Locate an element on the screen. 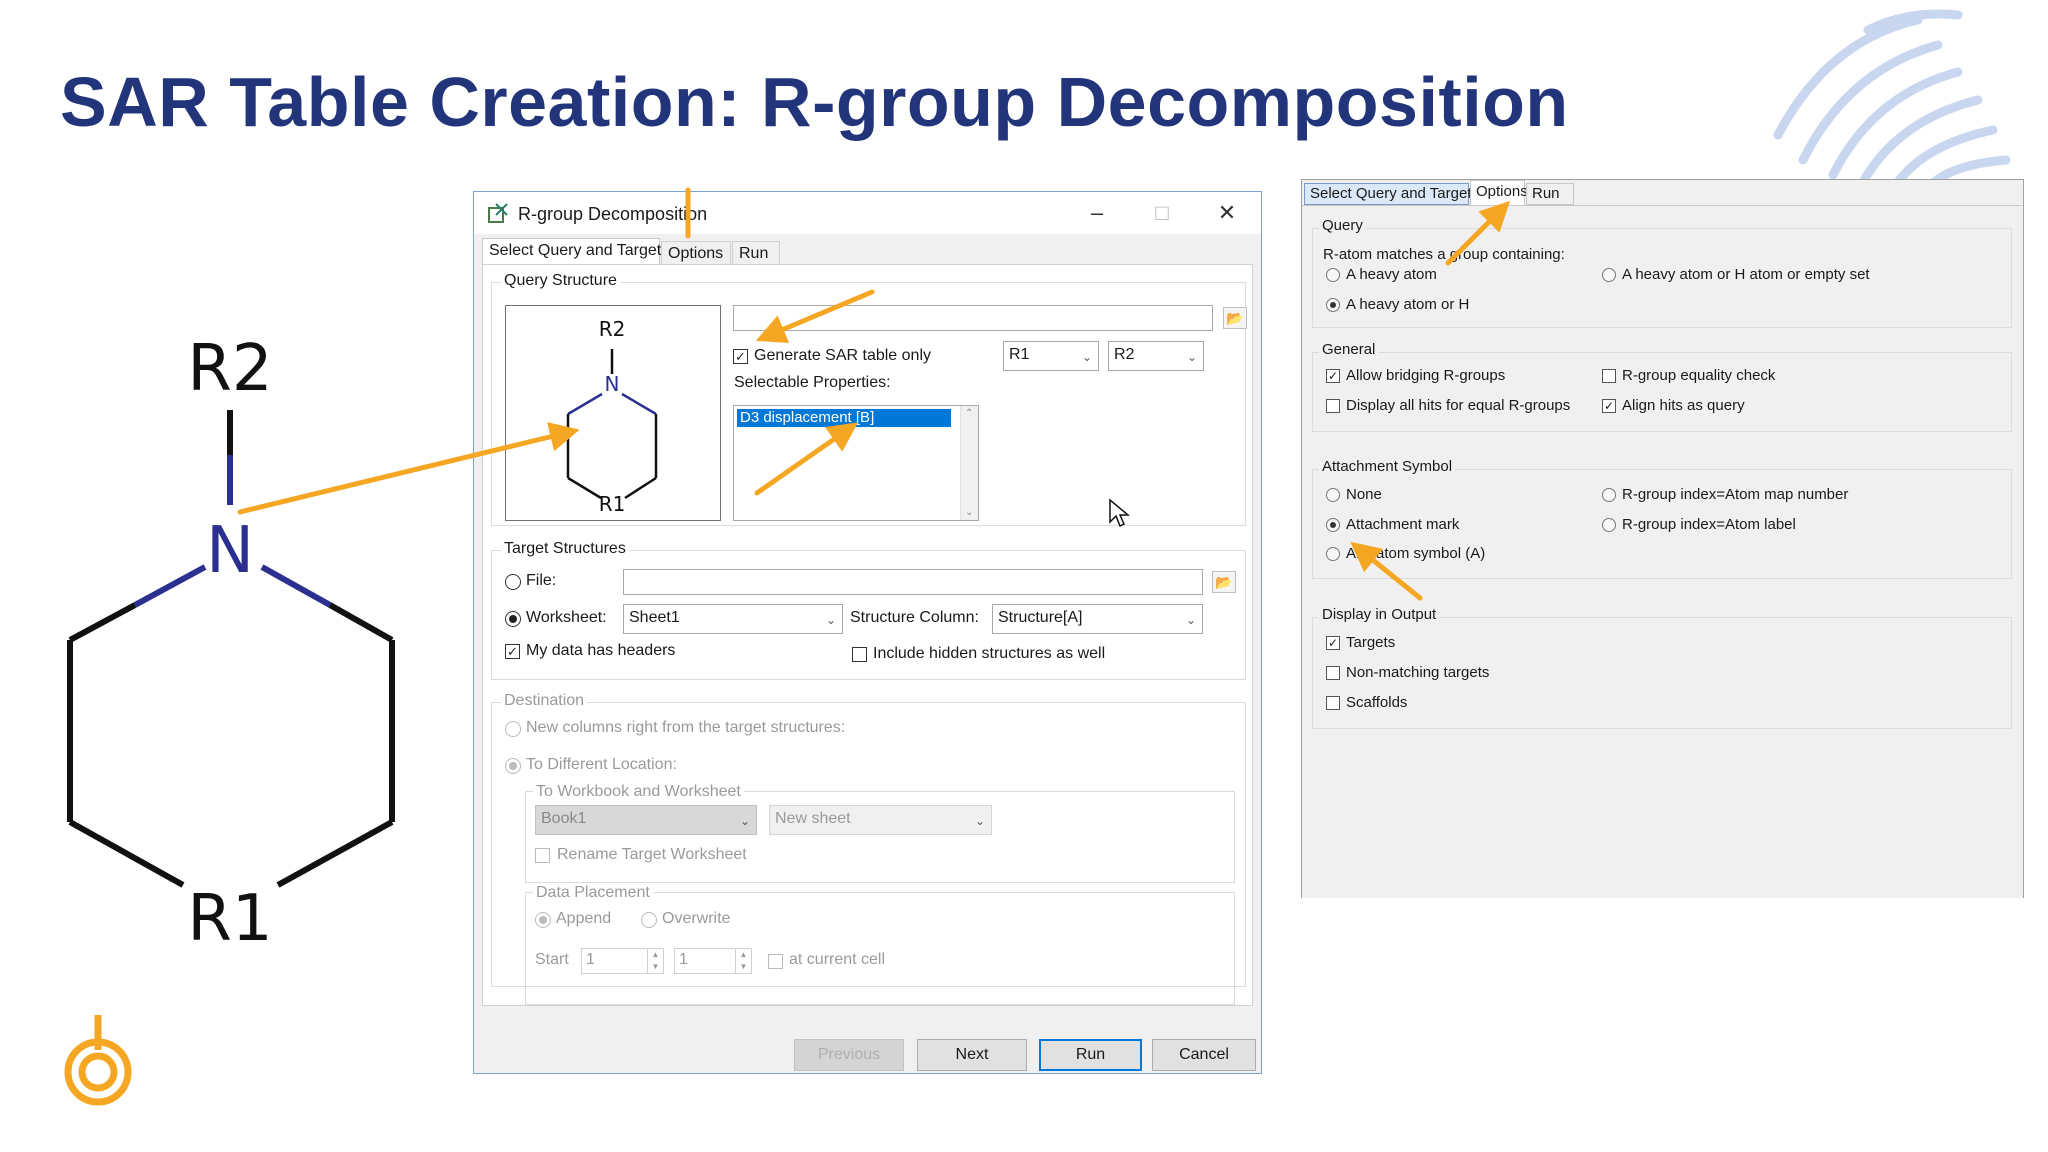 This screenshot has width=2048, height=1152. scaffolds-checkbox is located at coordinates (1333, 703).